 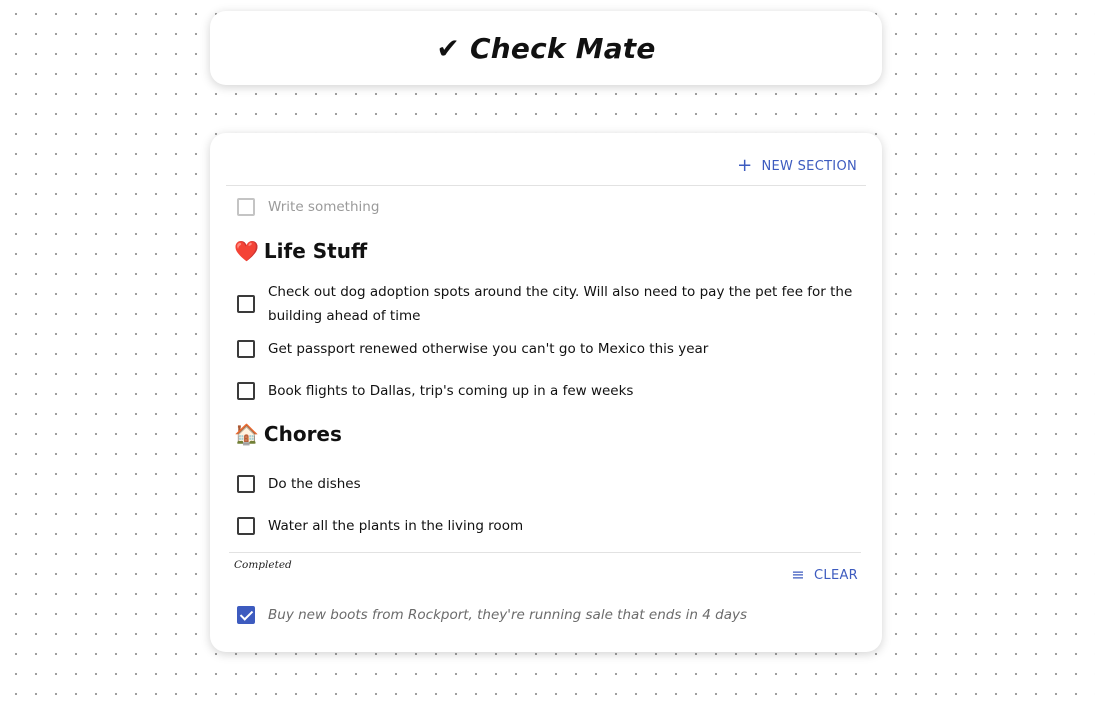 What do you see at coordinates (836, 575) in the screenshot?
I see `clear-label: CLEAR` at bounding box center [836, 575].